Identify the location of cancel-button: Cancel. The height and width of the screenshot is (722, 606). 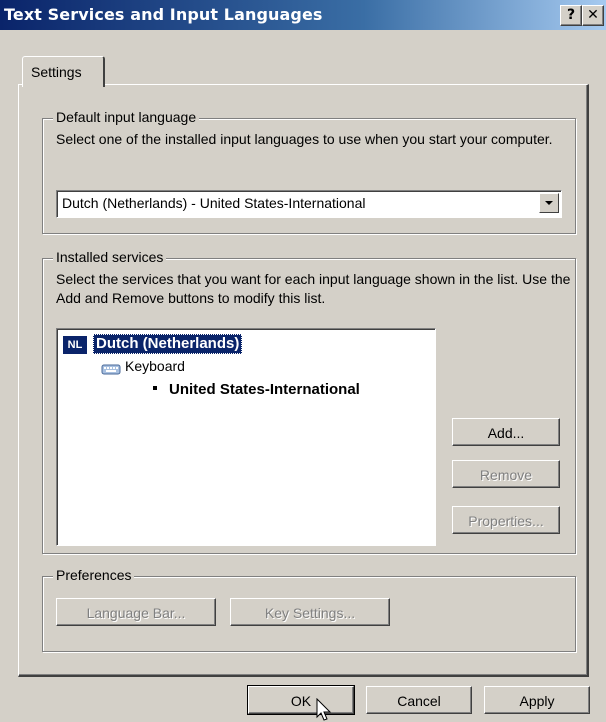
(419, 700).